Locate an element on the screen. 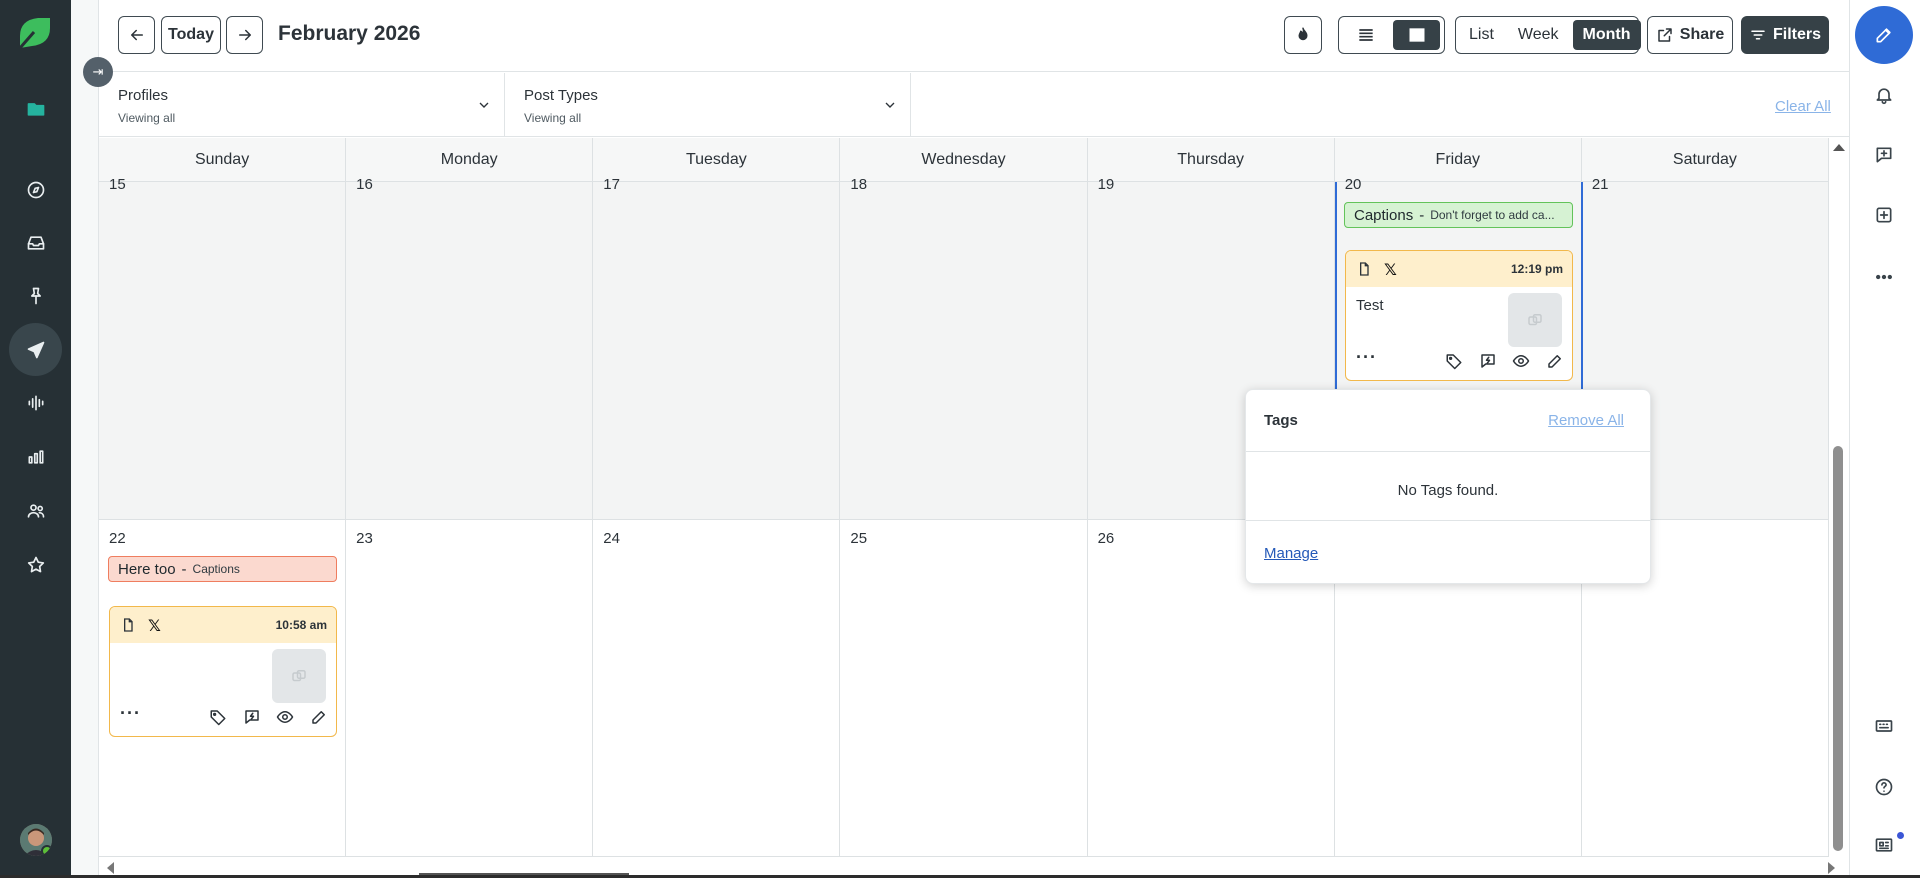 This screenshot has height=878, width=1920. chevron-down-icon is located at coordinates (484, 105).